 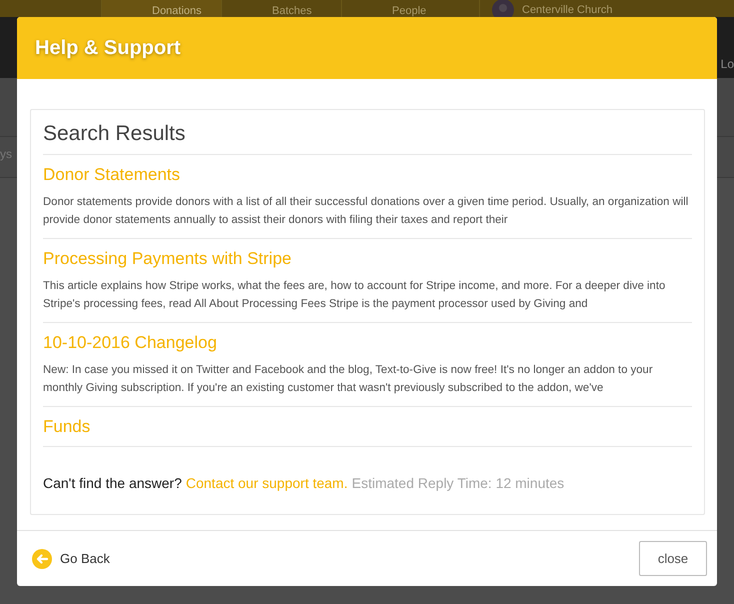 What do you see at coordinates (567, 10) in the screenshot?
I see `account-name: Centerville Church` at bounding box center [567, 10].